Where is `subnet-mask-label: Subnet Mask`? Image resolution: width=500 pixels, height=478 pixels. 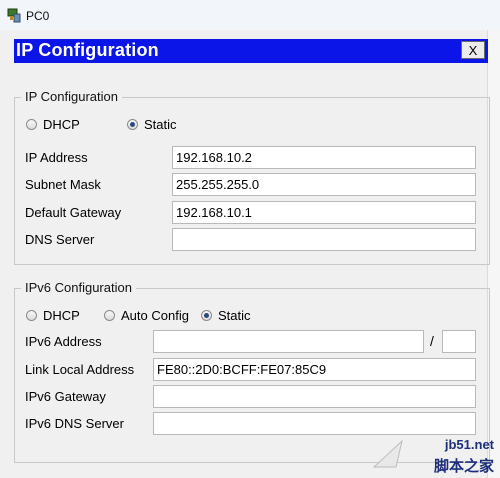 subnet-mask-label: Subnet Mask is located at coordinates (63, 184).